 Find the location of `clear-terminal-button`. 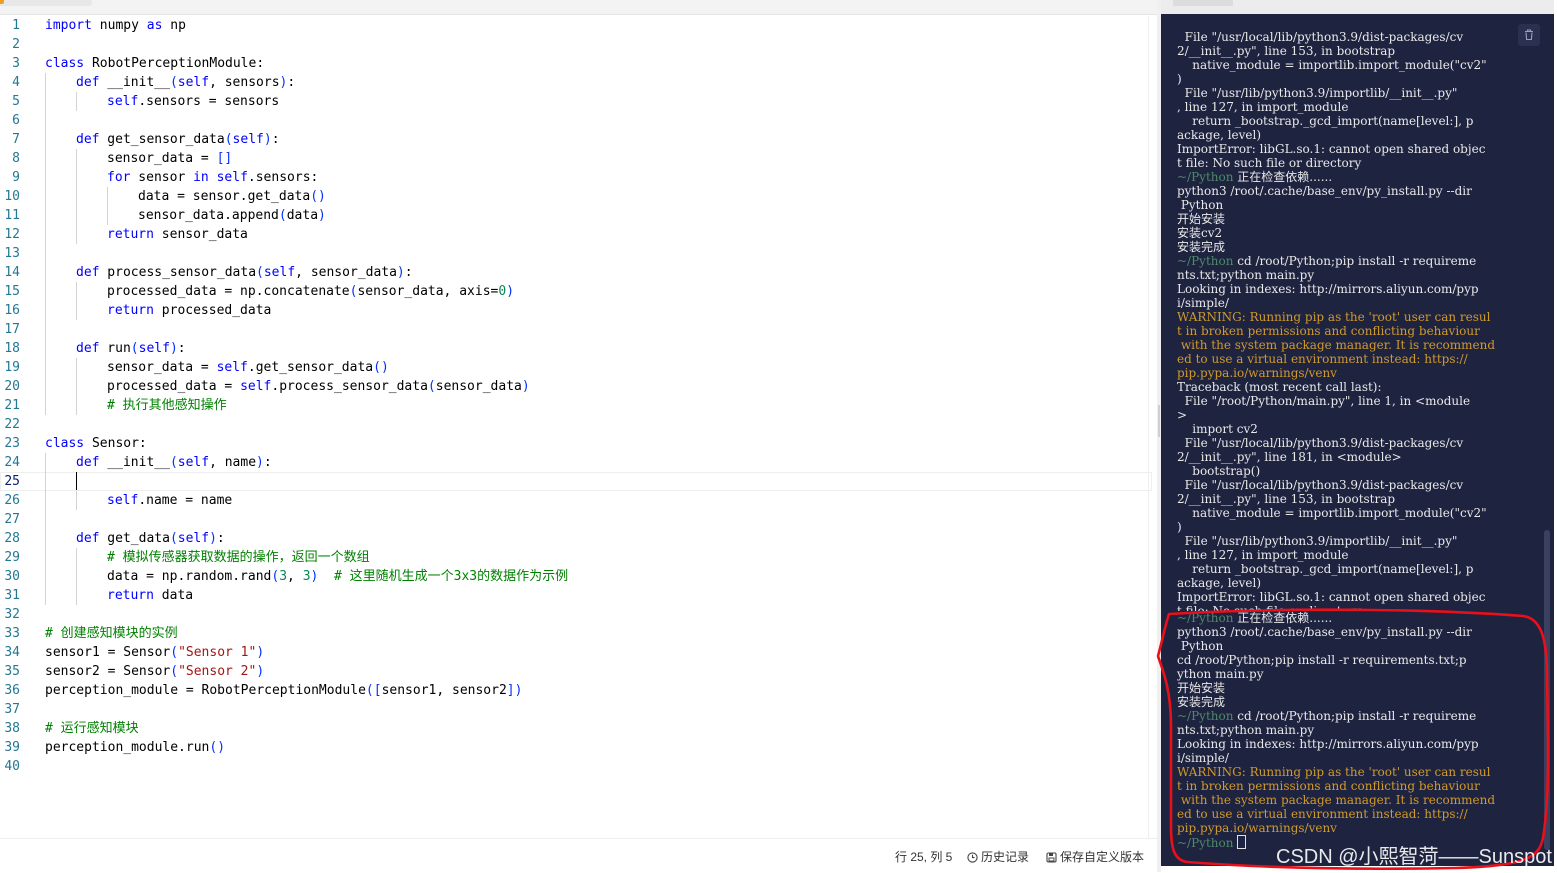

clear-terminal-button is located at coordinates (1529, 35).